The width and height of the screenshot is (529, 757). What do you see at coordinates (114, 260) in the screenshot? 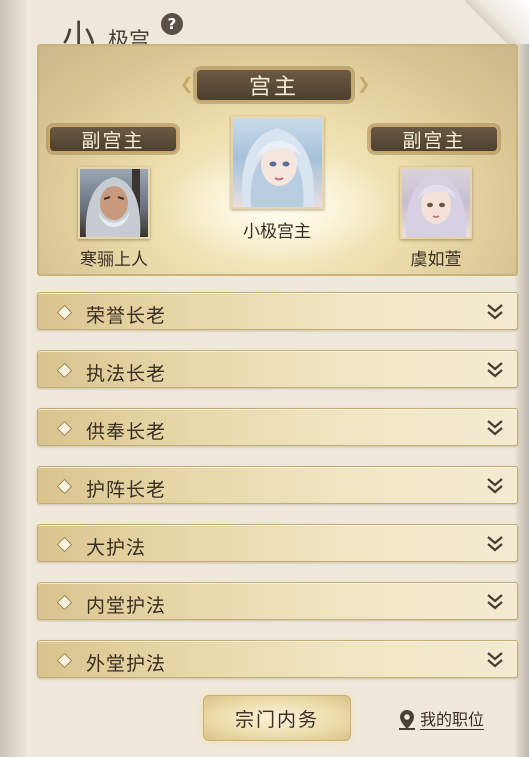
I see `vice-leader-left-name: 寒骊上人` at bounding box center [114, 260].